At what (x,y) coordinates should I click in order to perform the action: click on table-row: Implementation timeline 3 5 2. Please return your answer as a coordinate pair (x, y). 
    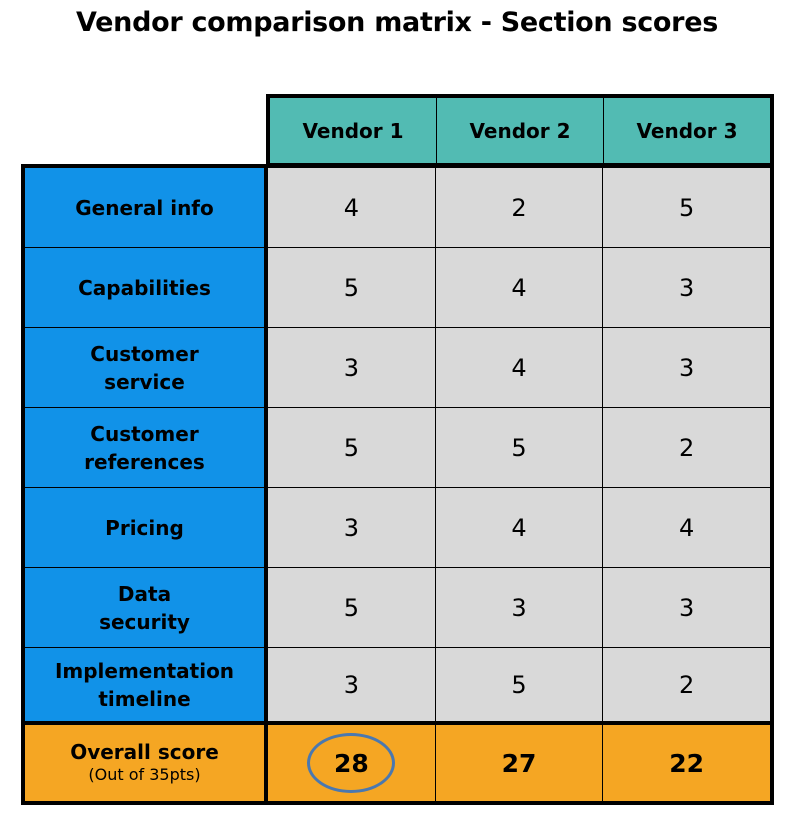
    Looking at the image, I should click on (398, 686).